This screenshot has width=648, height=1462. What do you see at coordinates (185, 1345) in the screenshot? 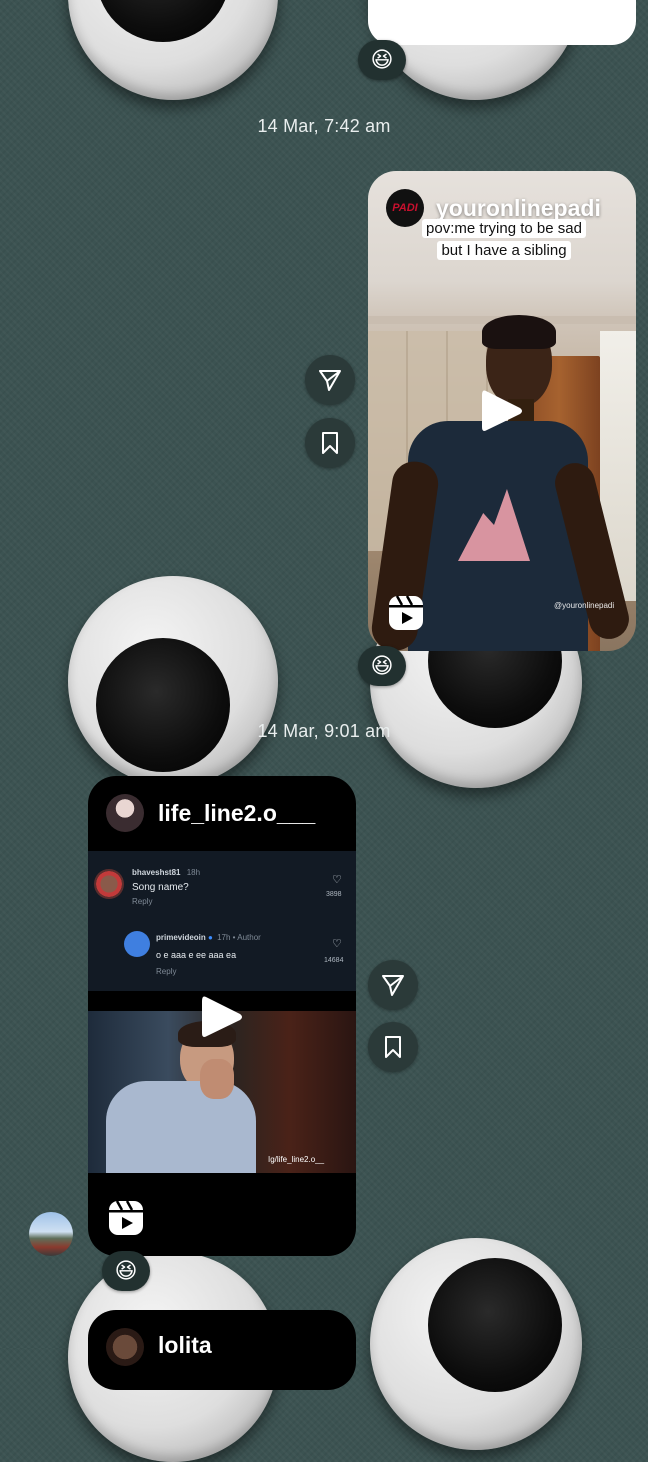
I see `reel-account-name: lolita` at bounding box center [185, 1345].